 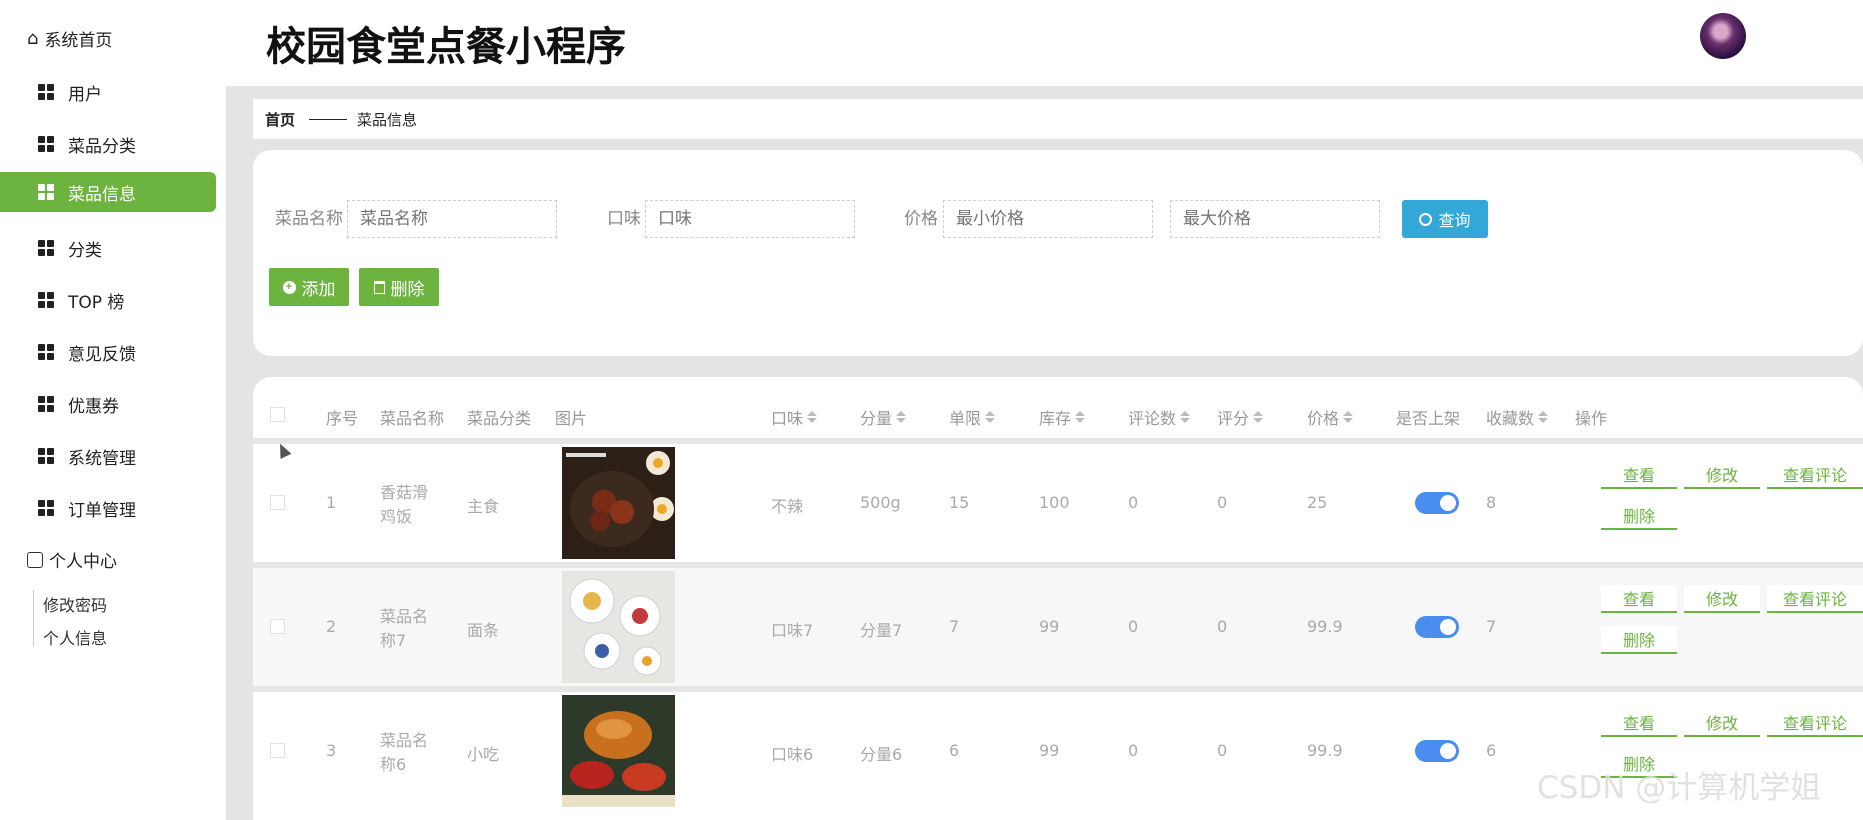 What do you see at coordinates (1330, 417) in the screenshot?
I see `th-price: 价格` at bounding box center [1330, 417].